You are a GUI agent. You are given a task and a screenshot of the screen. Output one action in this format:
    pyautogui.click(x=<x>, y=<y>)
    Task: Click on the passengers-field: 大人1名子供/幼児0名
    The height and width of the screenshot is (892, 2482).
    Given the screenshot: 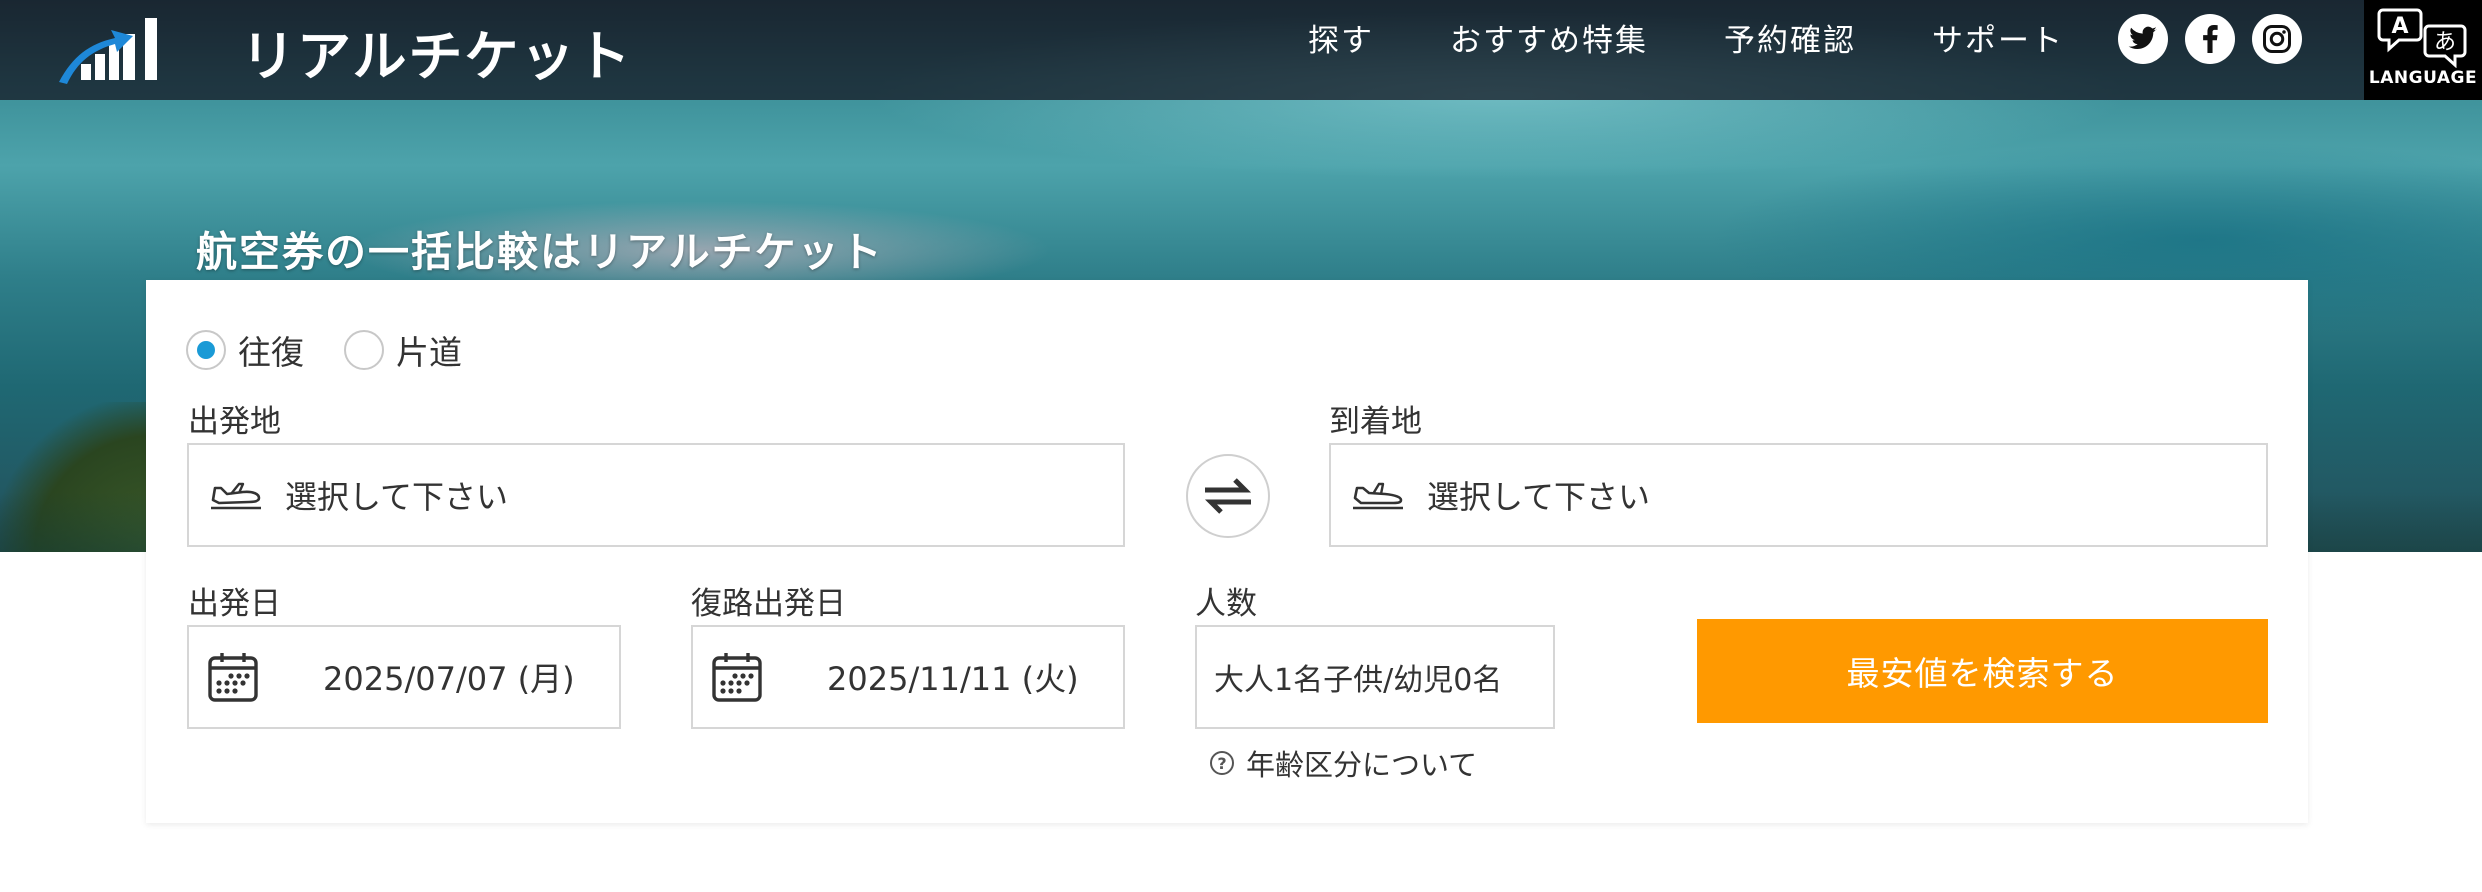 What is the action you would take?
    pyautogui.click(x=1375, y=677)
    